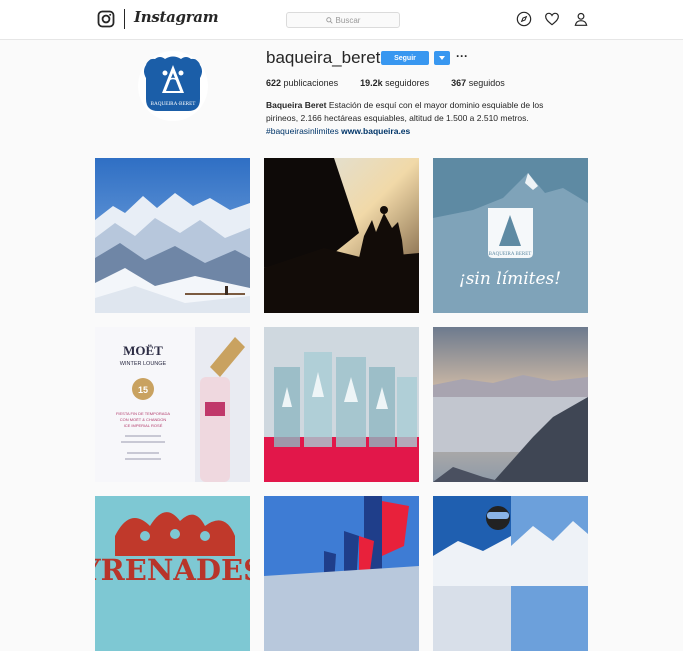  What do you see at coordinates (341, 573) in the screenshot?
I see `post-flags-sky` at bounding box center [341, 573].